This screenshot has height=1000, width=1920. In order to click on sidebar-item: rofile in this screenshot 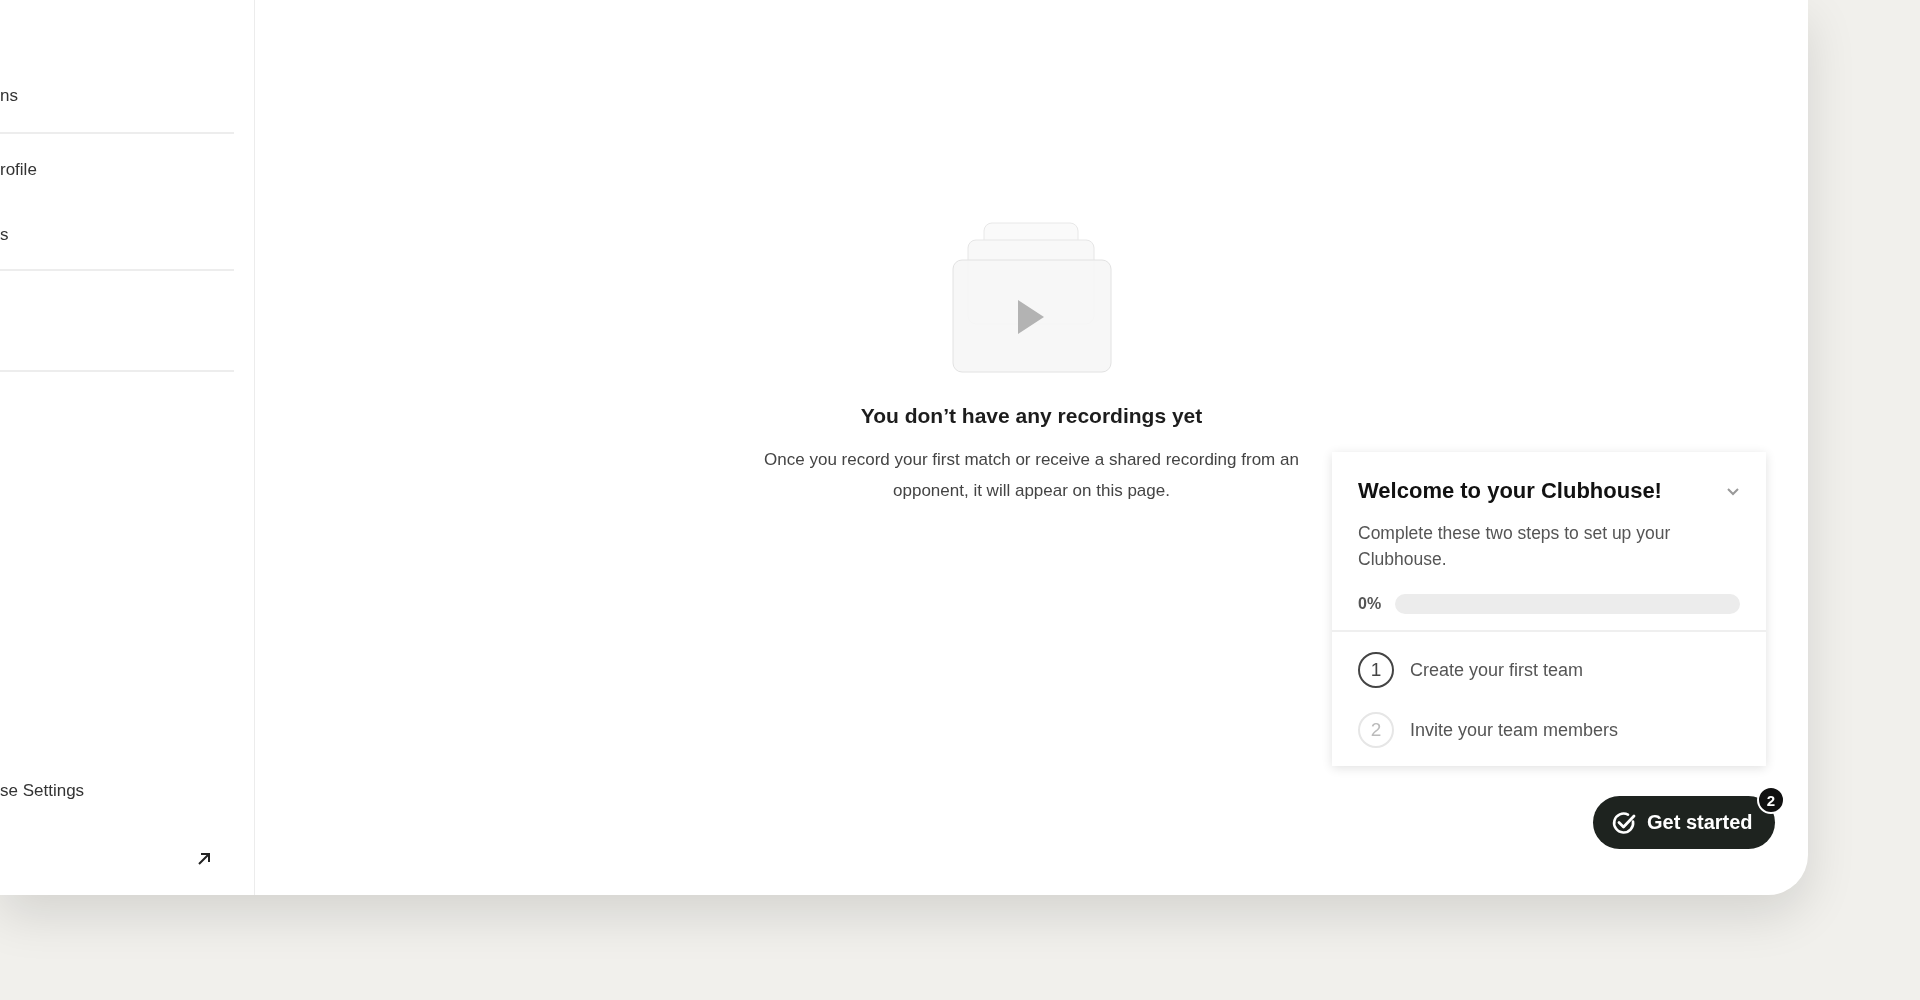, I will do `click(117, 170)`.